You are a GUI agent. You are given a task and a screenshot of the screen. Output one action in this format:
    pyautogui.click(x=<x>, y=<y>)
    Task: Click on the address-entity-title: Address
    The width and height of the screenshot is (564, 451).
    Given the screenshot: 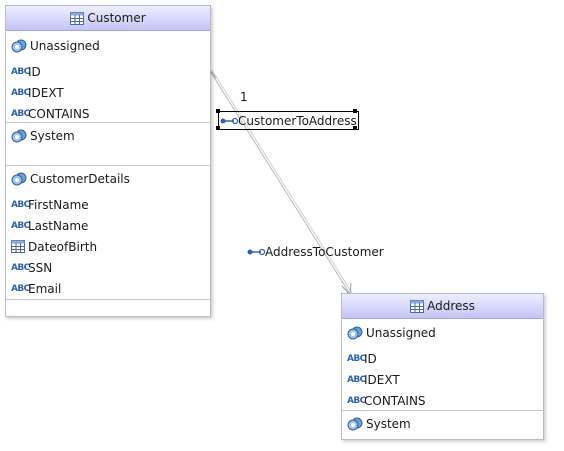 What is the action you would take?
    pyautogui.click(x=451, y=306)
    